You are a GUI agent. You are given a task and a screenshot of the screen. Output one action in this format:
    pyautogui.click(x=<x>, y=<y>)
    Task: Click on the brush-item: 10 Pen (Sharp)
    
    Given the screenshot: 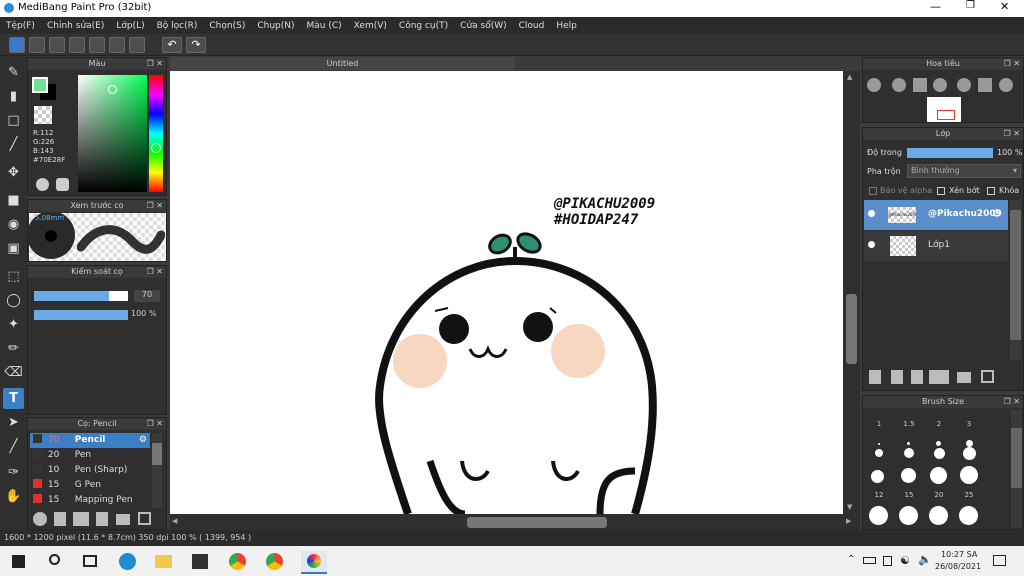 What is the action you would take?
    pyautogui.click(x=98, y=470)
    